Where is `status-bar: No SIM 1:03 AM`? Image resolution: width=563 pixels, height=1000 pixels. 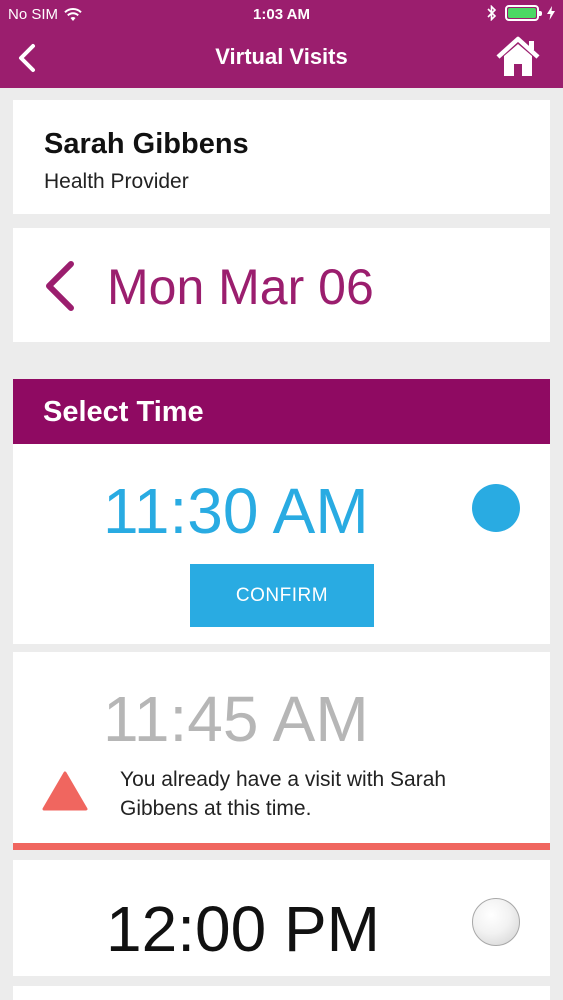
status-bar: No SIM 1:03 AM is located at coordinates (281, 15).